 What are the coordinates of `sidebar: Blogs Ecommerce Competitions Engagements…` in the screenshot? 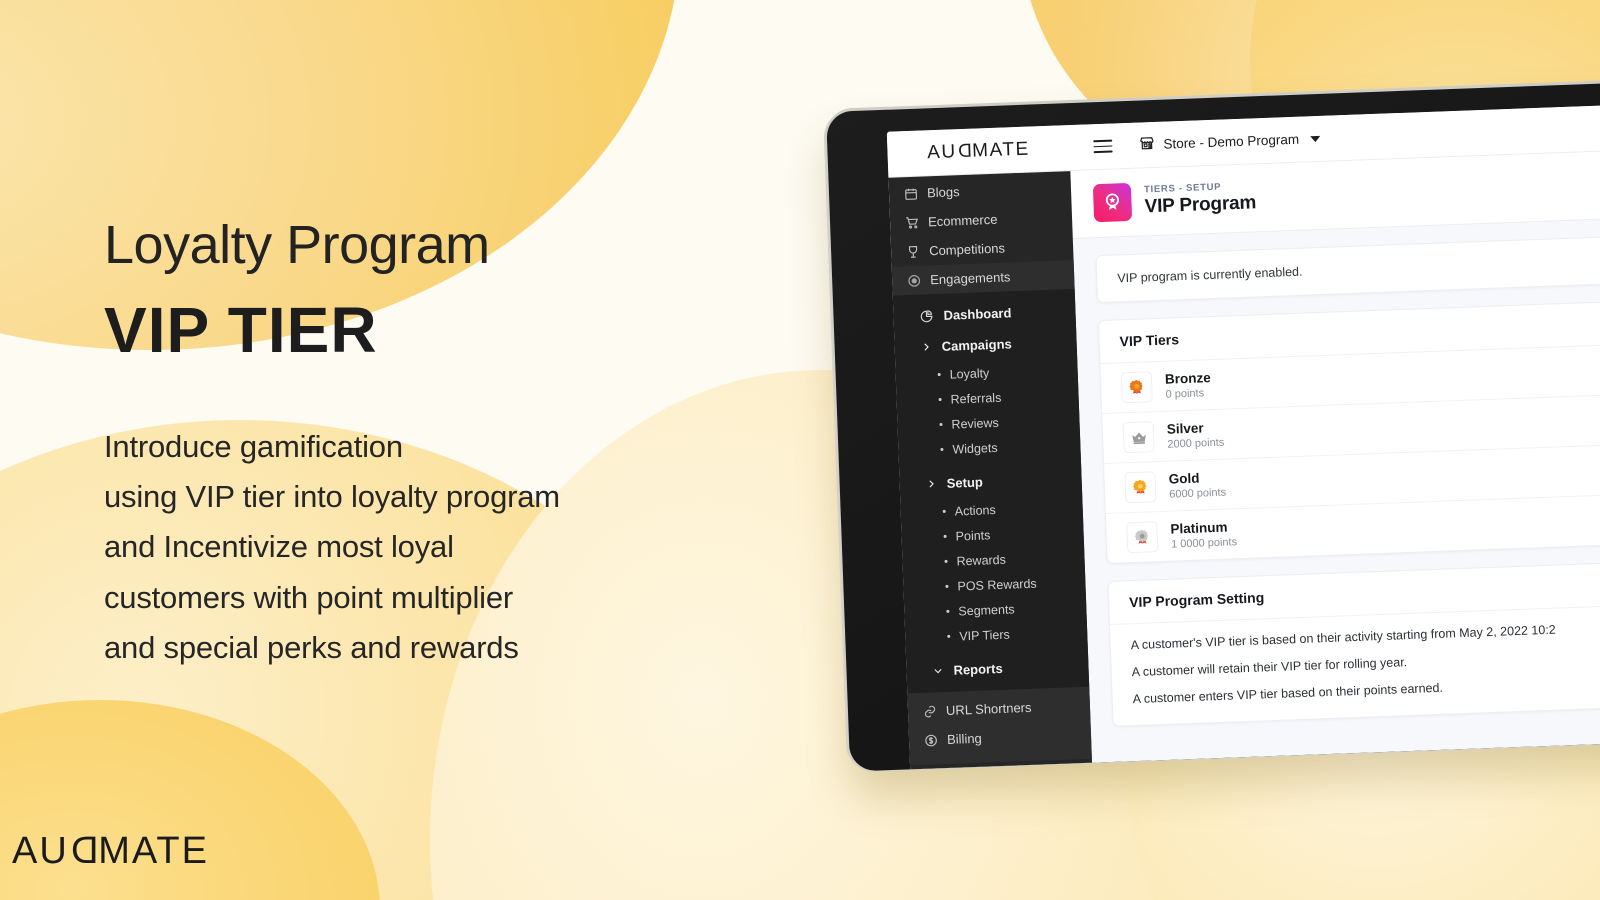 It's located at (990, 470).